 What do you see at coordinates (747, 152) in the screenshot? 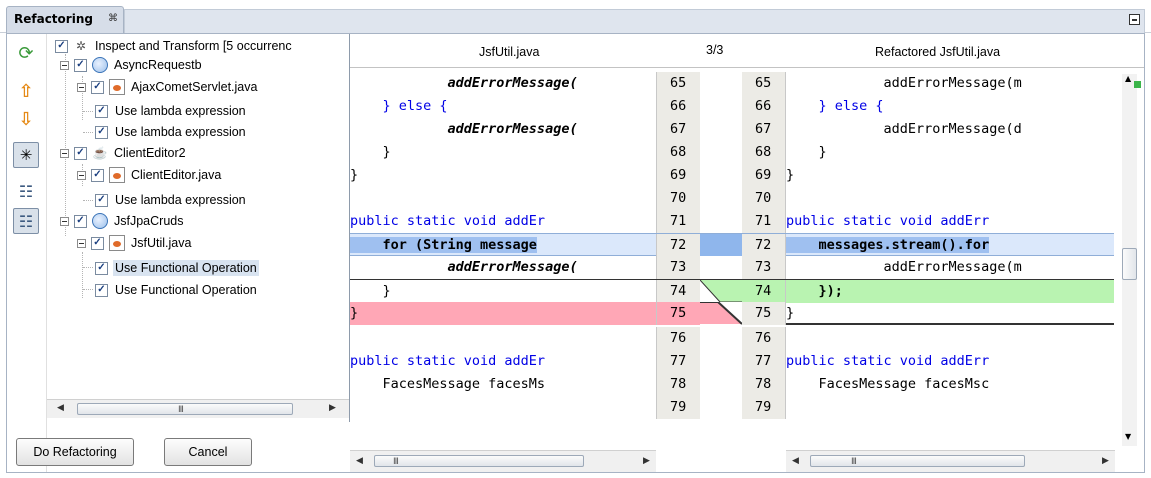
I see `diff-row: } 68 68 }` at bounding box center [747, 152].